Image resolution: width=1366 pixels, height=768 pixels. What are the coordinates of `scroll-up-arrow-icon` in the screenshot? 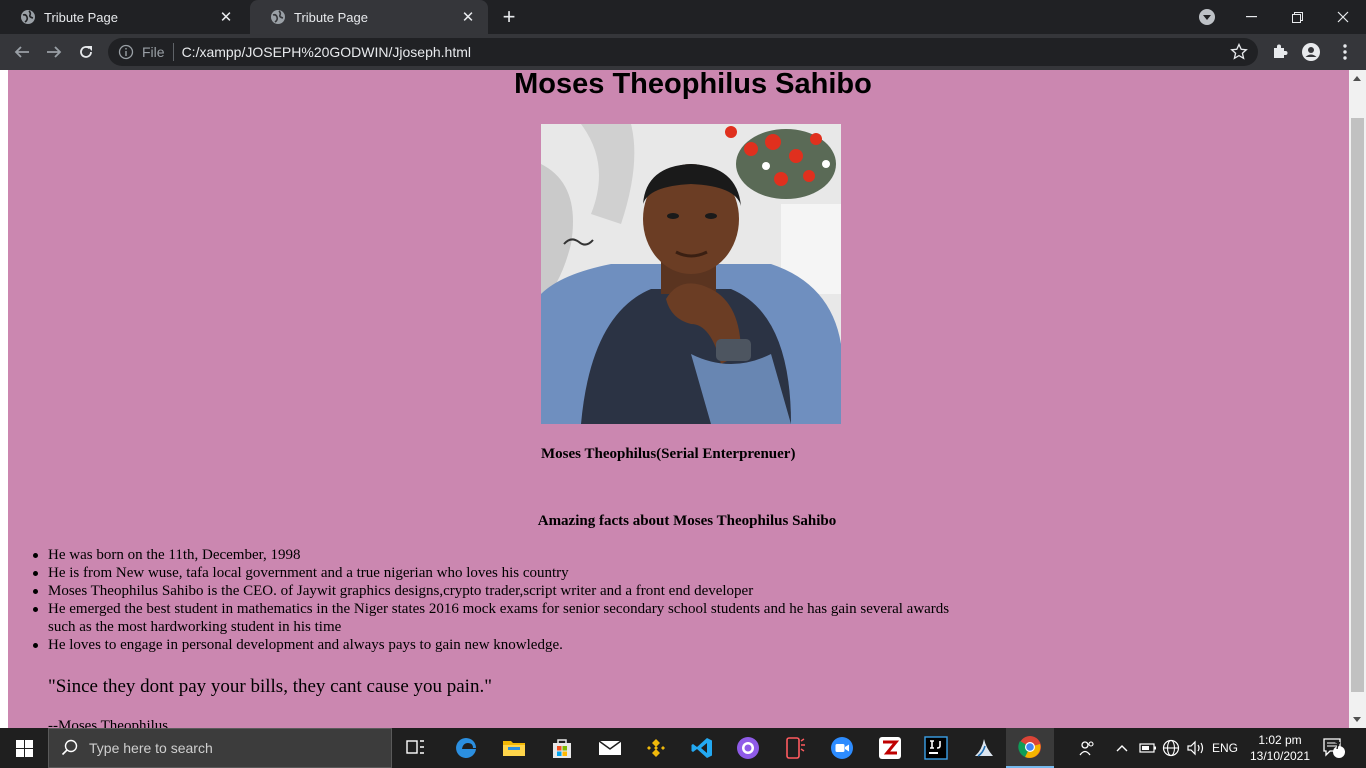 It's located at (1357, 78).